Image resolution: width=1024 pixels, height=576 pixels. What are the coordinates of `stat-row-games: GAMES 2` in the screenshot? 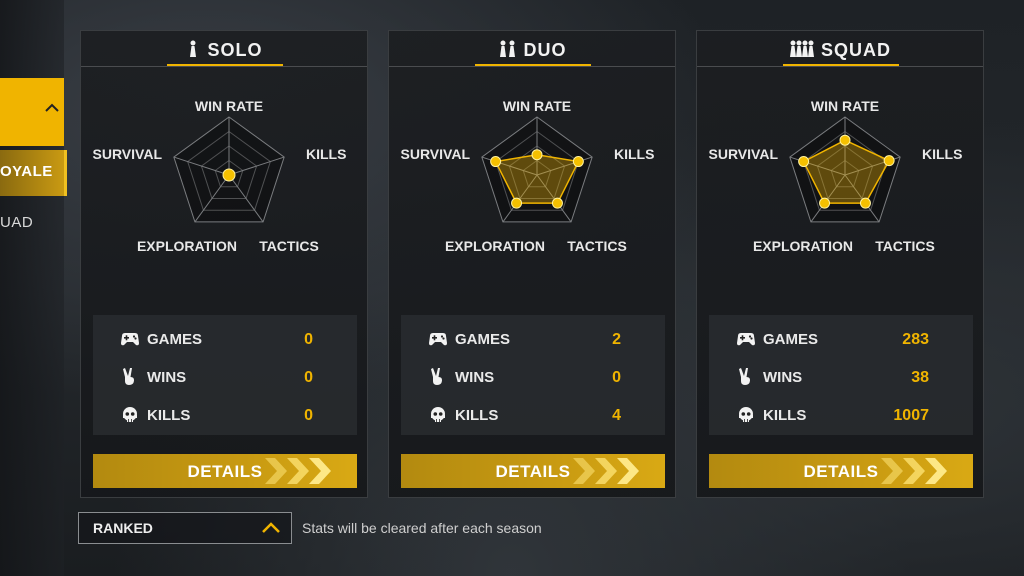 It's located at (533, 340).